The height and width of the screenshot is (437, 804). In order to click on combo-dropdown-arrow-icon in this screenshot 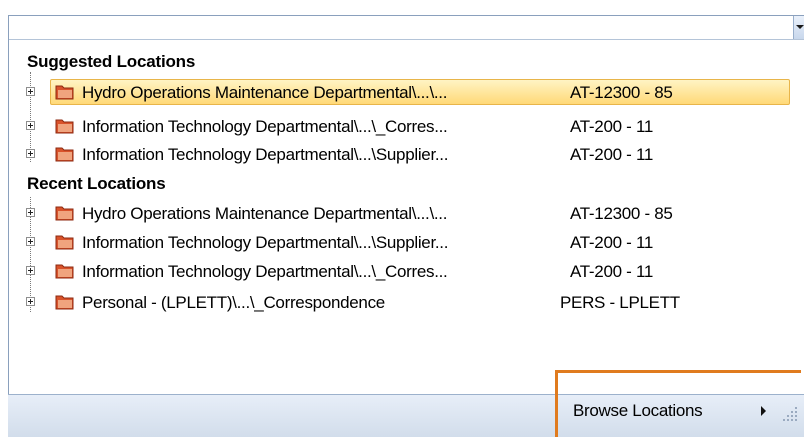, I will do `click(798, 27)`.